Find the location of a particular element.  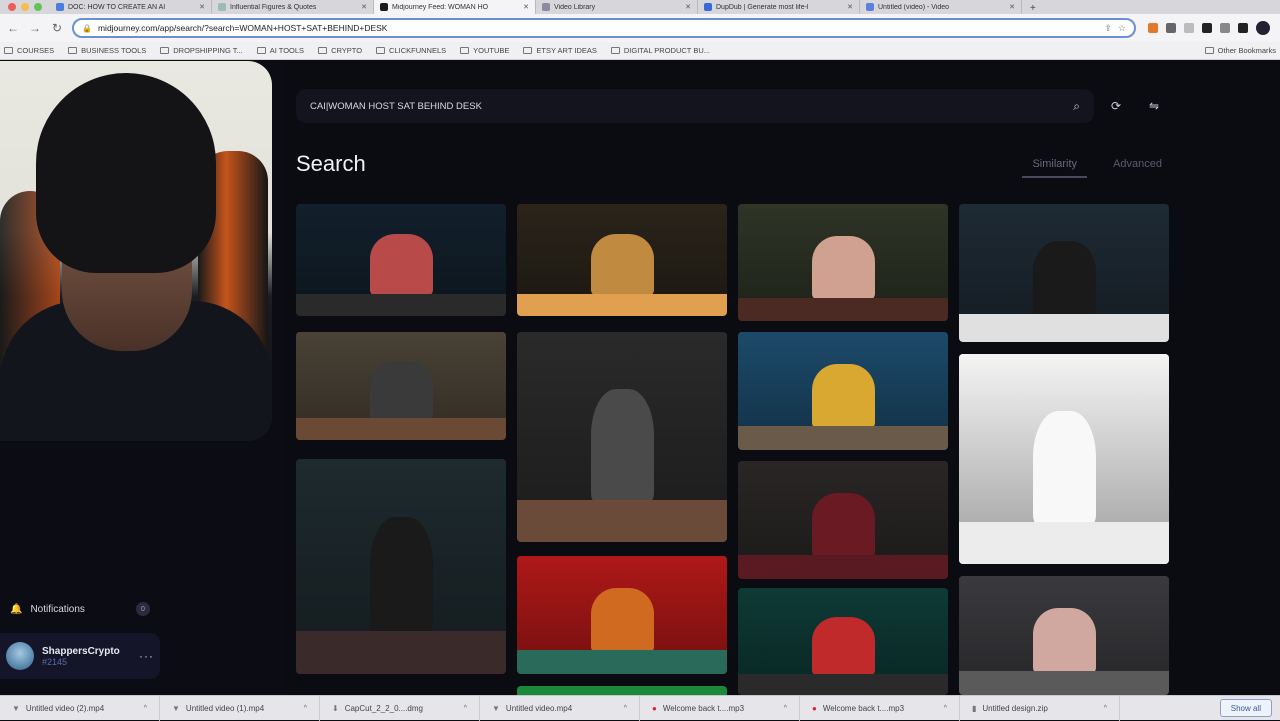

bookmark-folder: YOUTUBE is located at coordinates (484, 50).